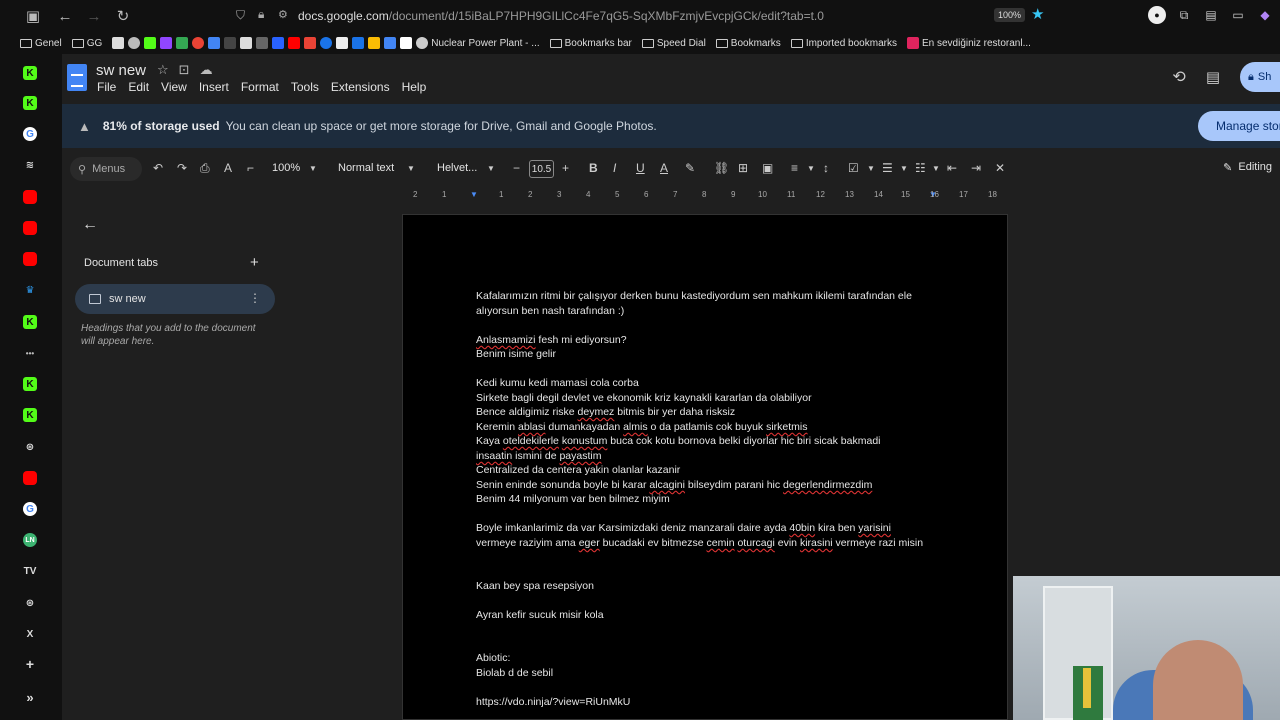 This screenshot has height=720, width=1280. Describe the element at coordinates (205, 168) in the screenshot. I see `print-icon: ⎙` at that location.